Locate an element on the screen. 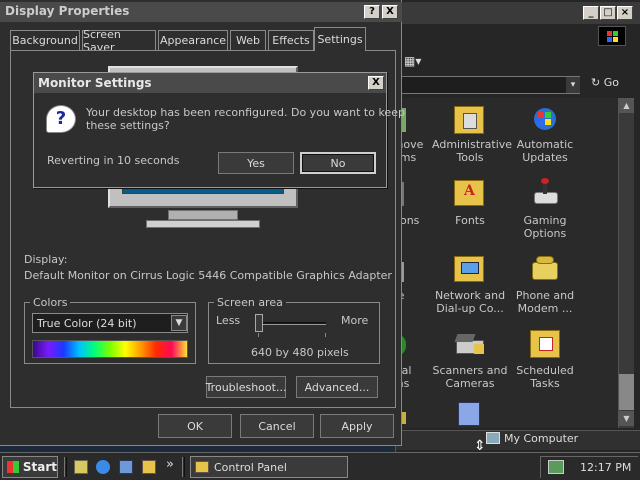  tab-screen-saver: Screen Saver is located at coordinates (119, 41).